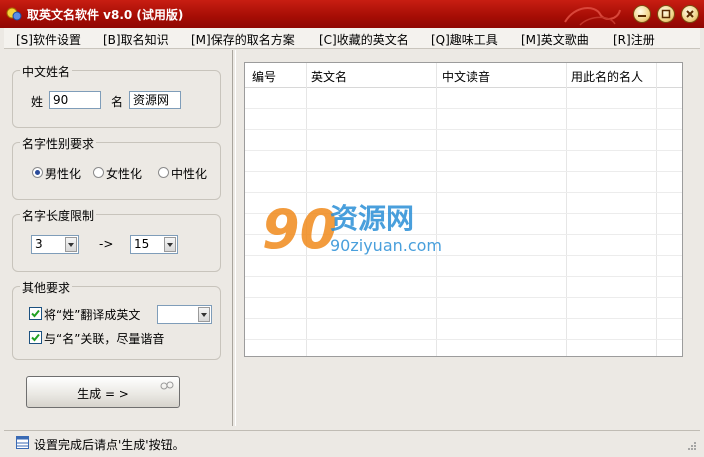 This screenshot has width=704, height=457. What do you see at coordinates (634, 39) in the screenshot?
I see `menu-register: [R]注册` at bounding box center [634, 39].